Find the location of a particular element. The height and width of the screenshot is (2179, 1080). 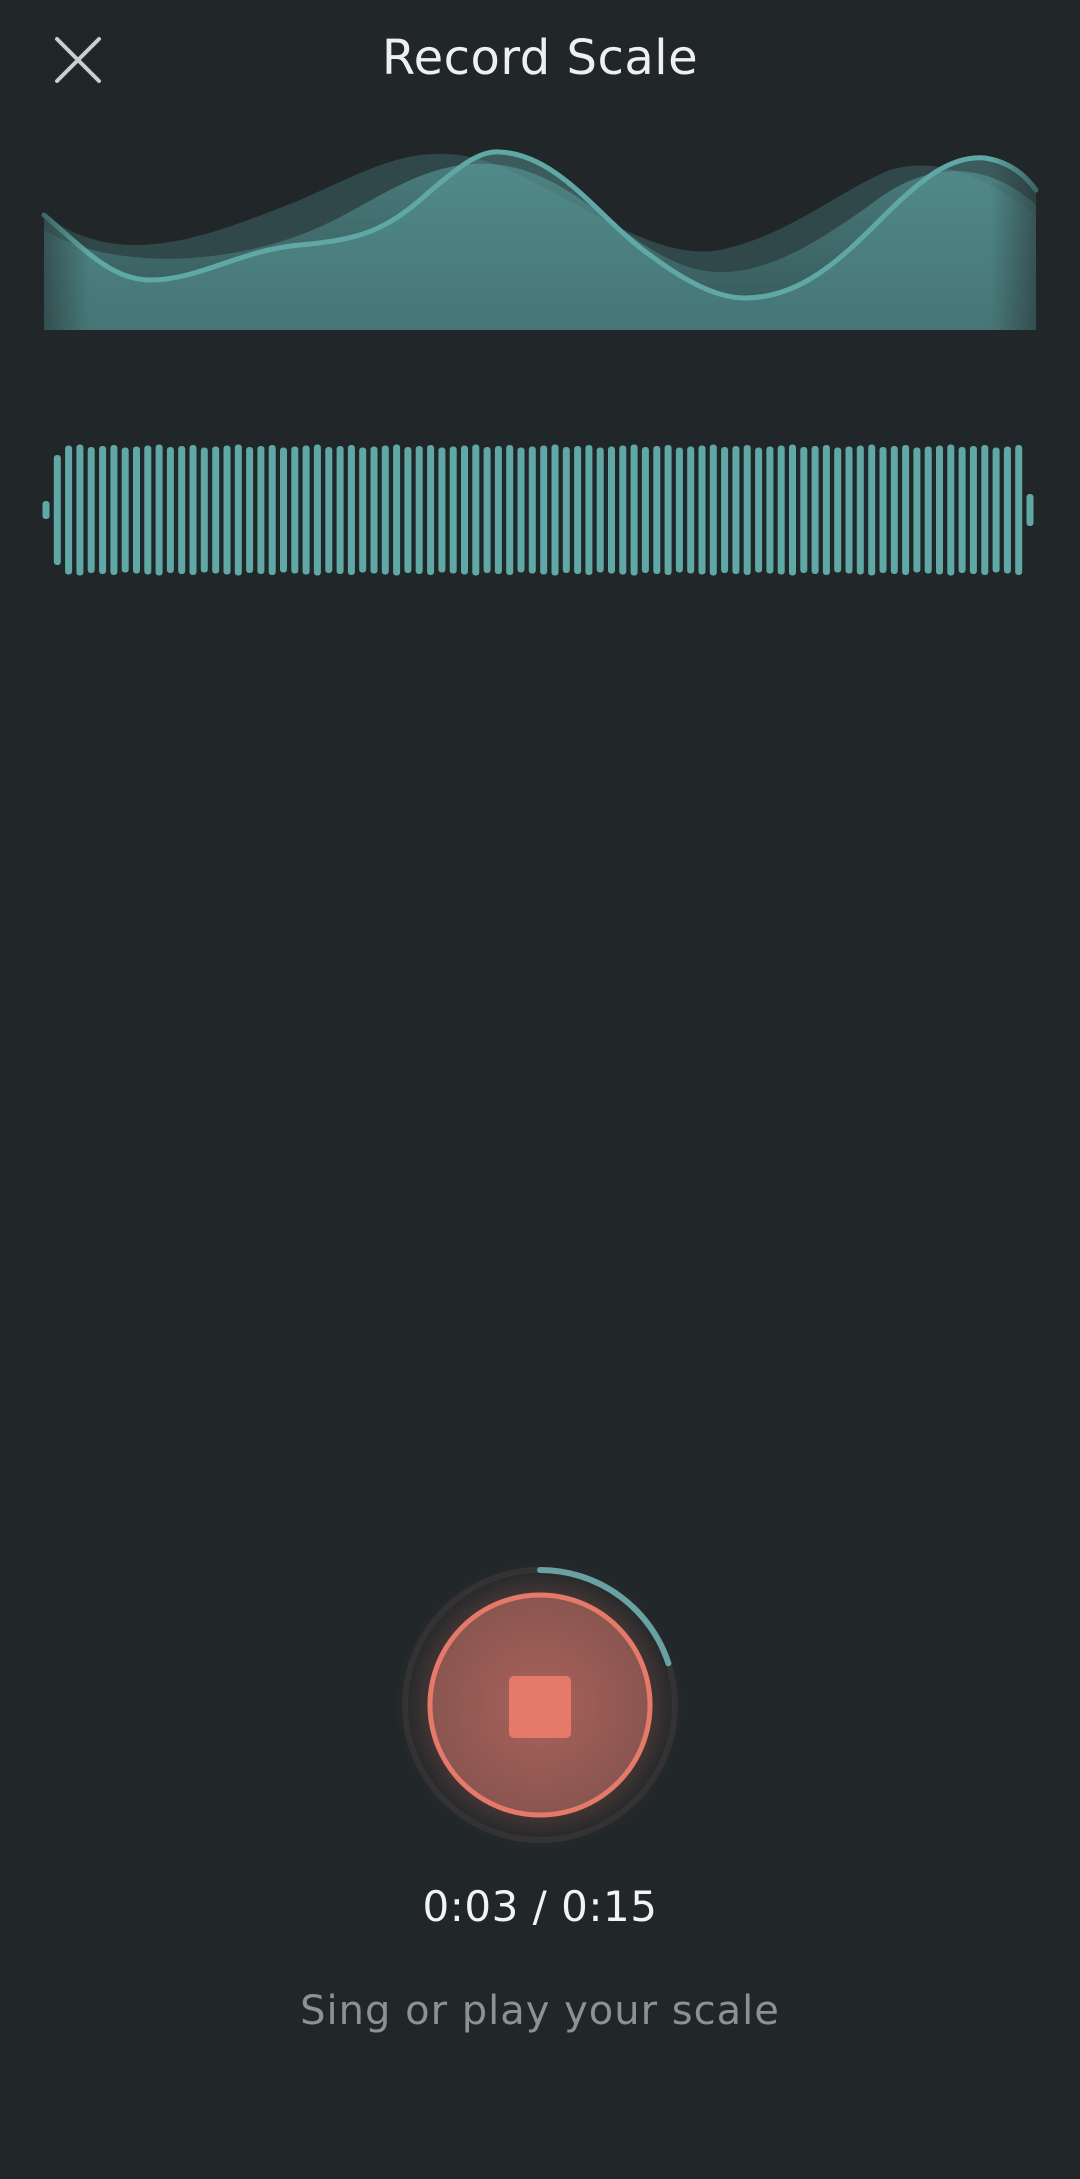

header: Record Scale is located at coordinates (540, 60).